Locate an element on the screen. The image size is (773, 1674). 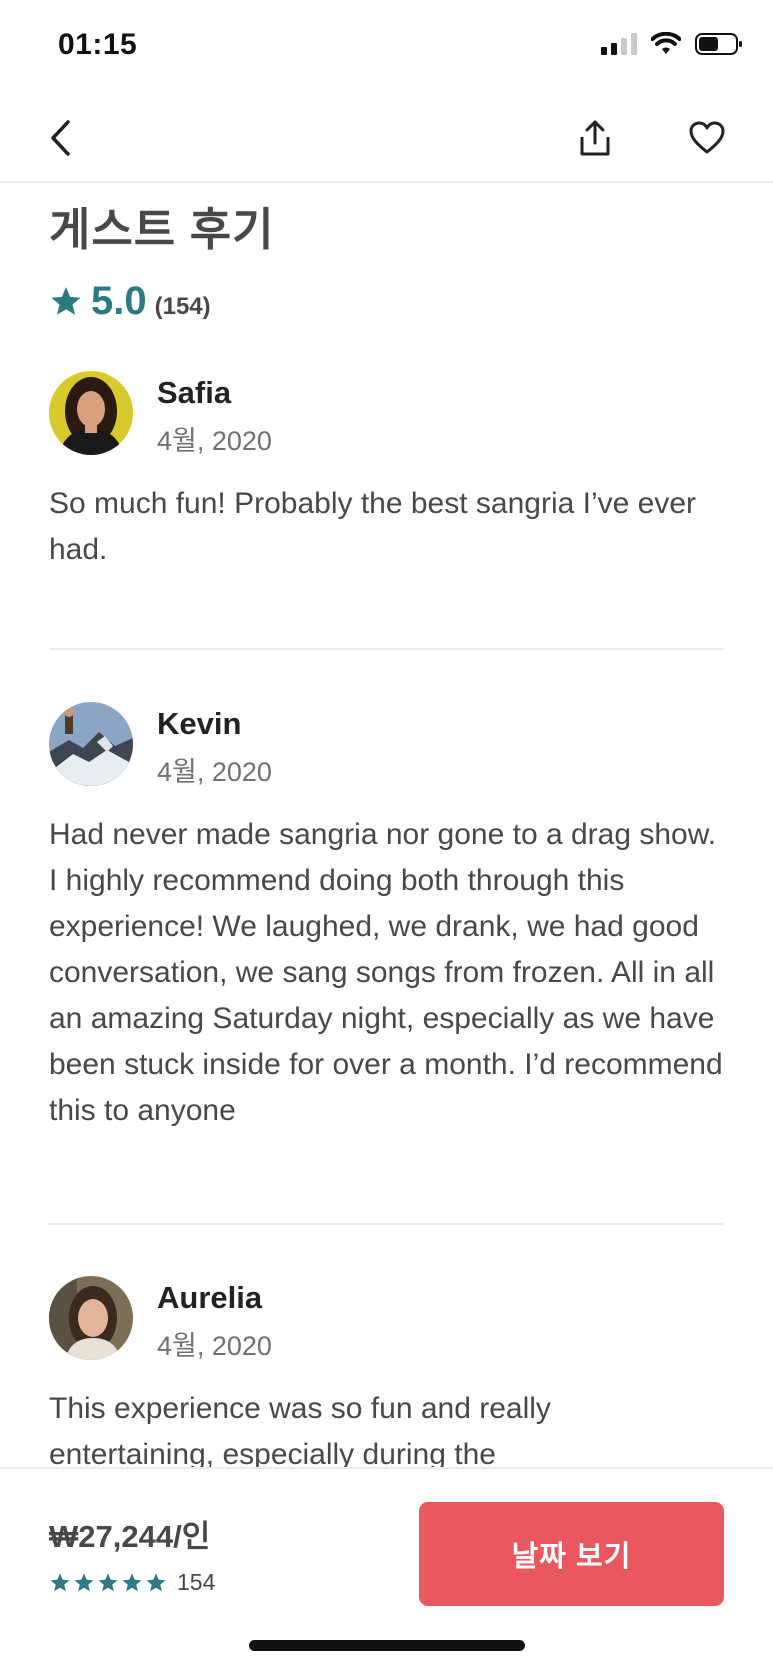
share-icon is located at coordinates (595, 138).